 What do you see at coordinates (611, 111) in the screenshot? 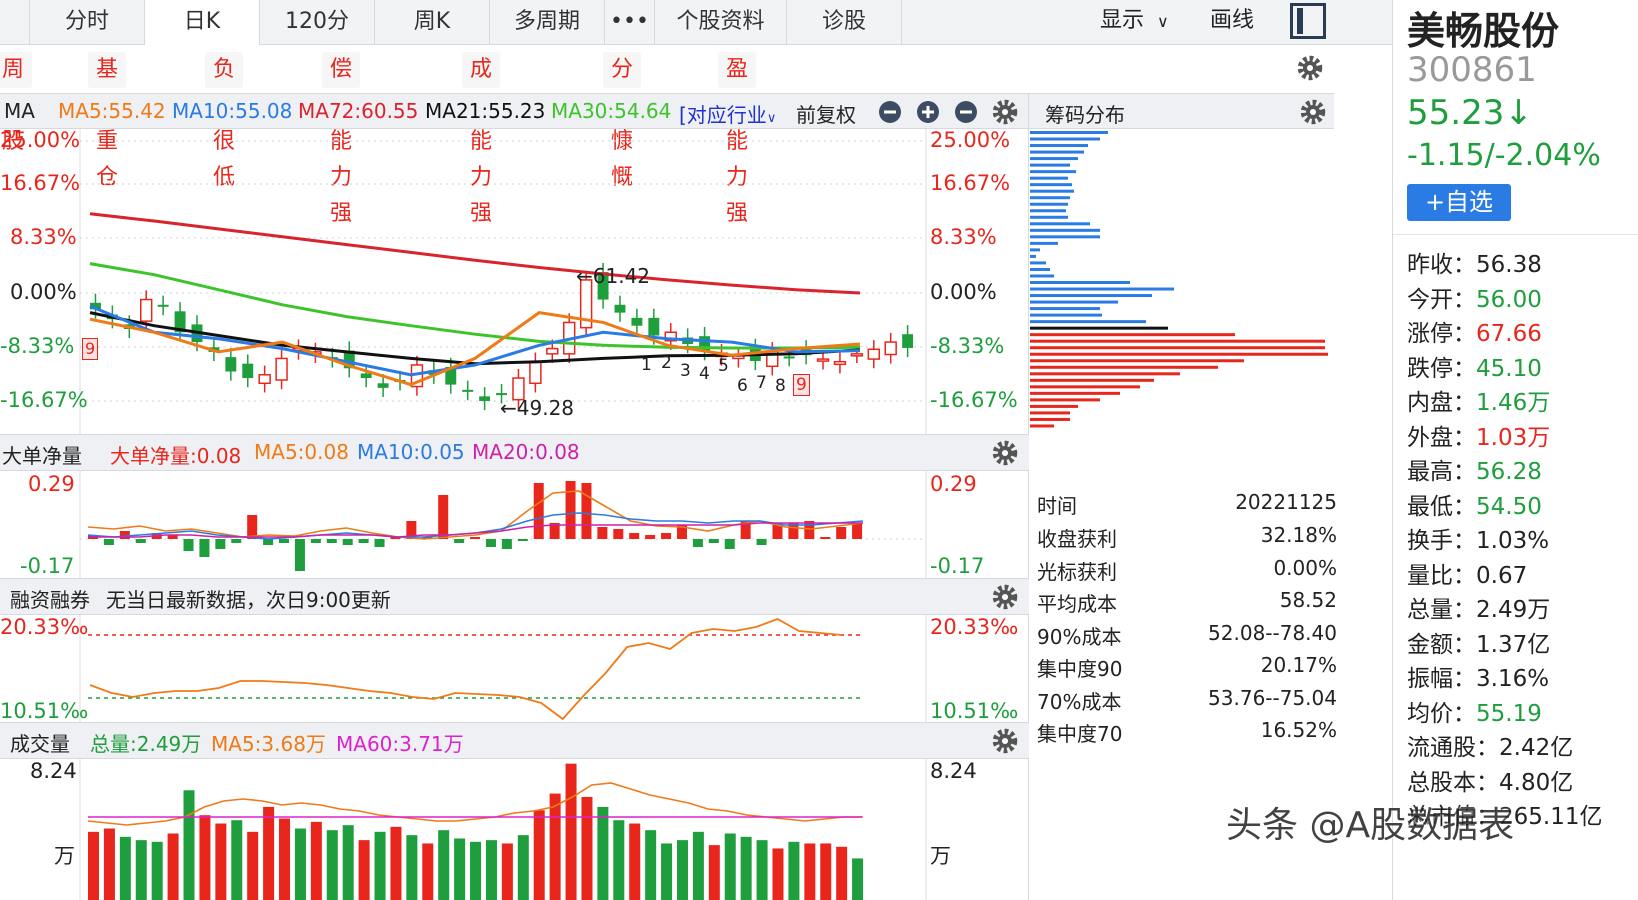
I see `ma30-value: MA30:54.64` at bounding box center [611, 111].